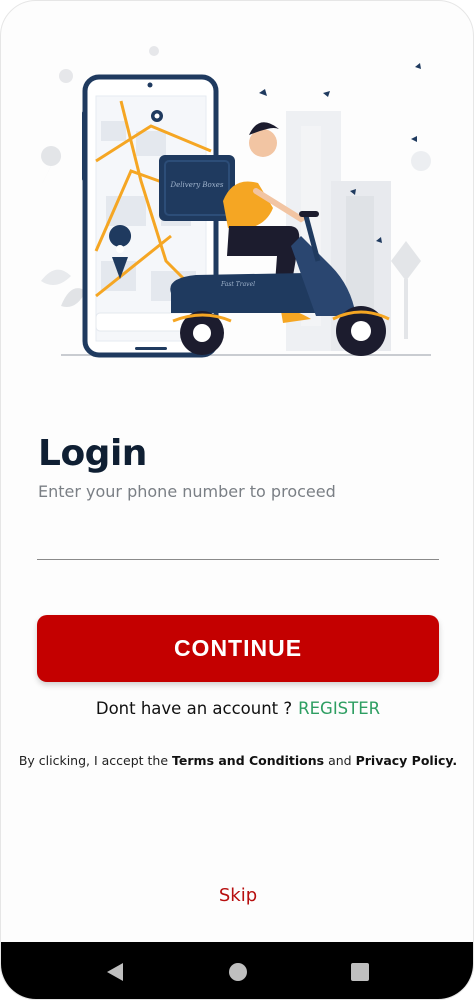  I want to click on privacy-policy-link: Privacy Policy., so click(407, 760).